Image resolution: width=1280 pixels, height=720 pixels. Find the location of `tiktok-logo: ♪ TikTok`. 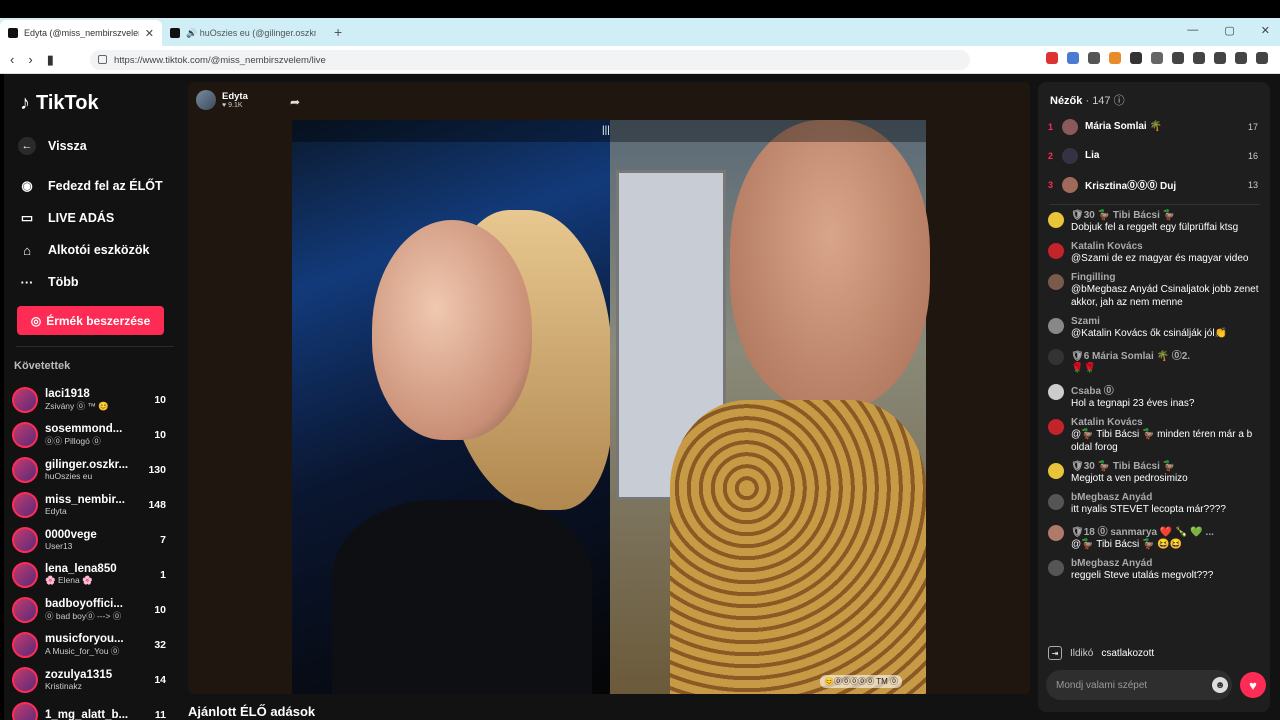

tiktok-logo: ♪ TikTok is located at coordinates (59, 103).